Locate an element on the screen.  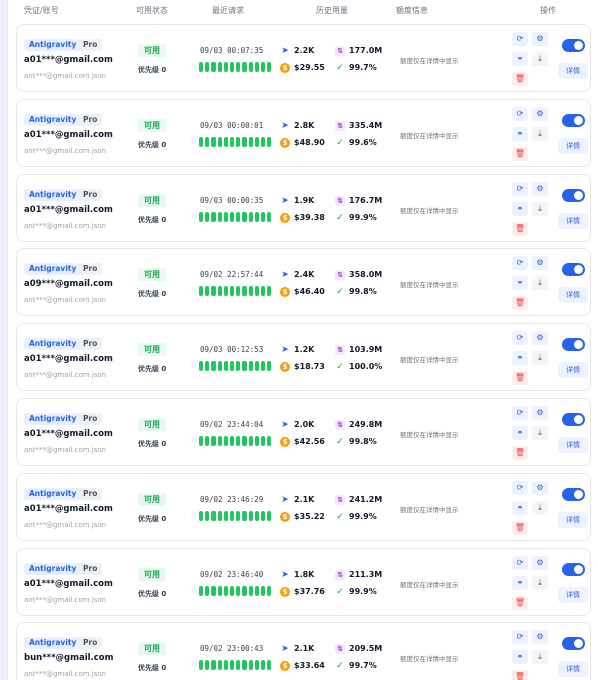
token-count: 211.3M is located at coordinates (366, 574).